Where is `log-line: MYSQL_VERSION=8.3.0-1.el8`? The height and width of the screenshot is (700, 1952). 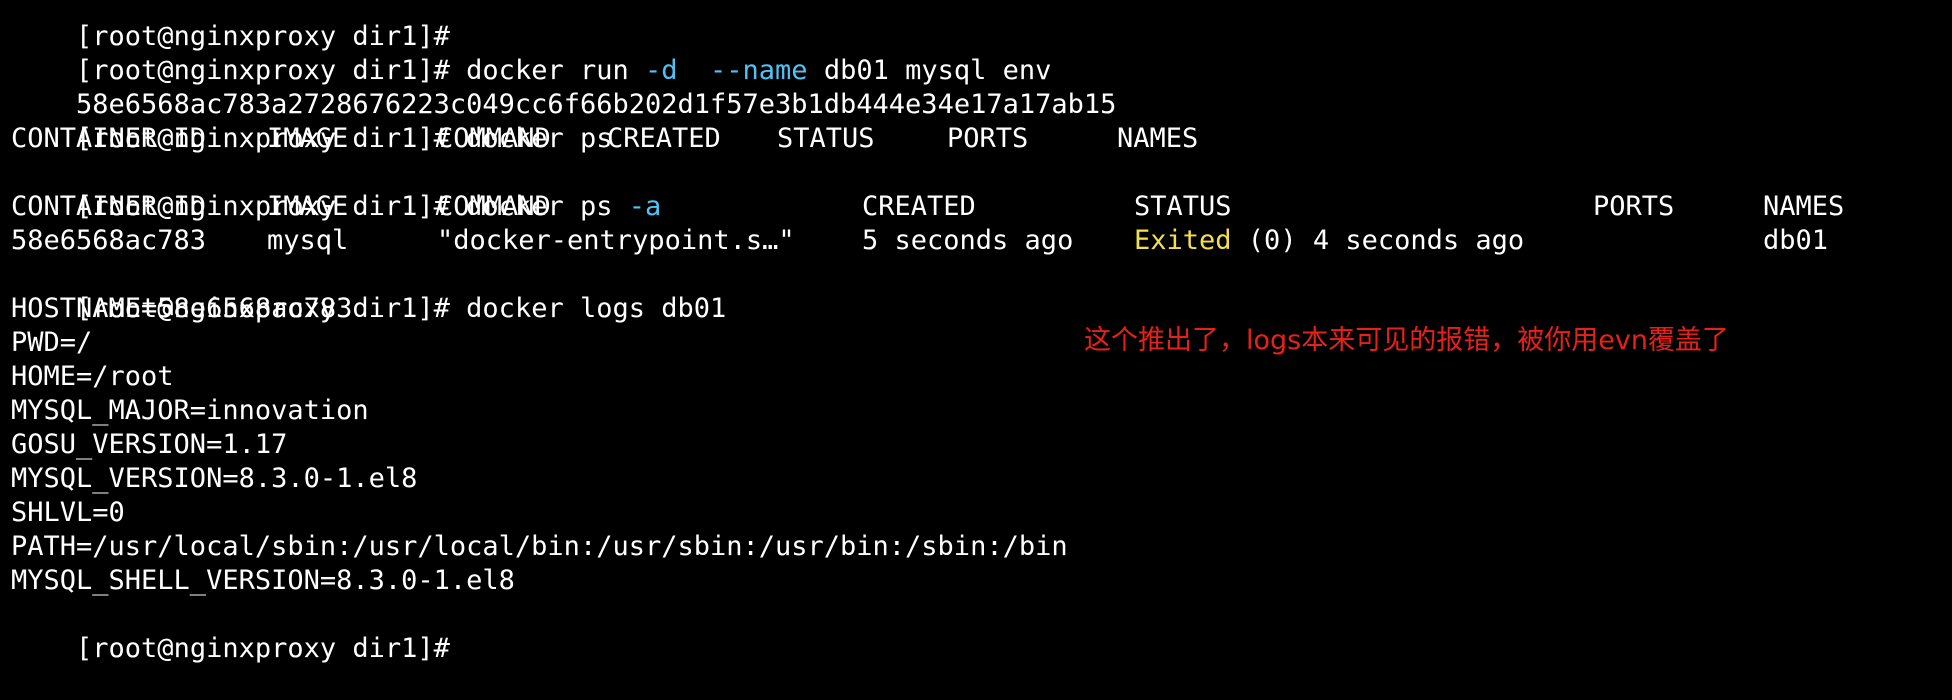 log-line: MYSQL_VERSION=8.3.0-1.el8 is located at coordinates (214, 478).